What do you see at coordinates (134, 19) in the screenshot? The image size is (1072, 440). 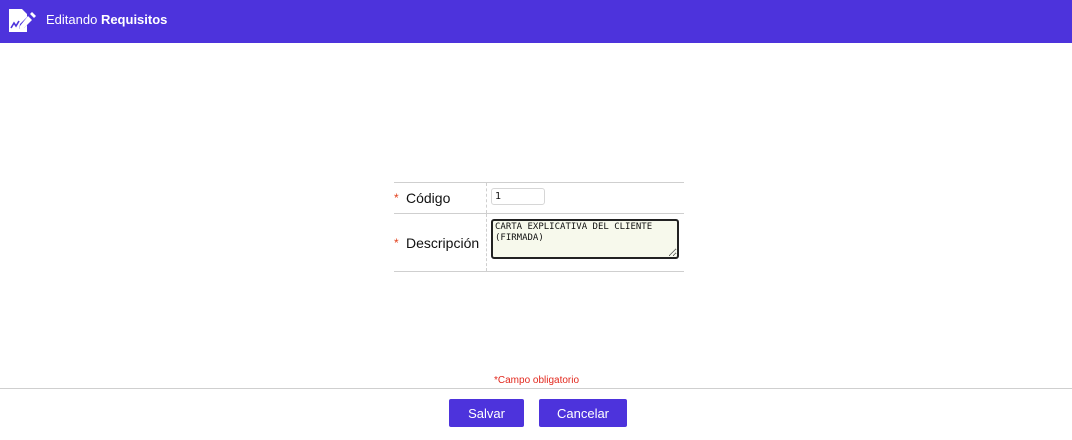 I see `page-title-entity: Requisitos` at bounding box center [134, 19].